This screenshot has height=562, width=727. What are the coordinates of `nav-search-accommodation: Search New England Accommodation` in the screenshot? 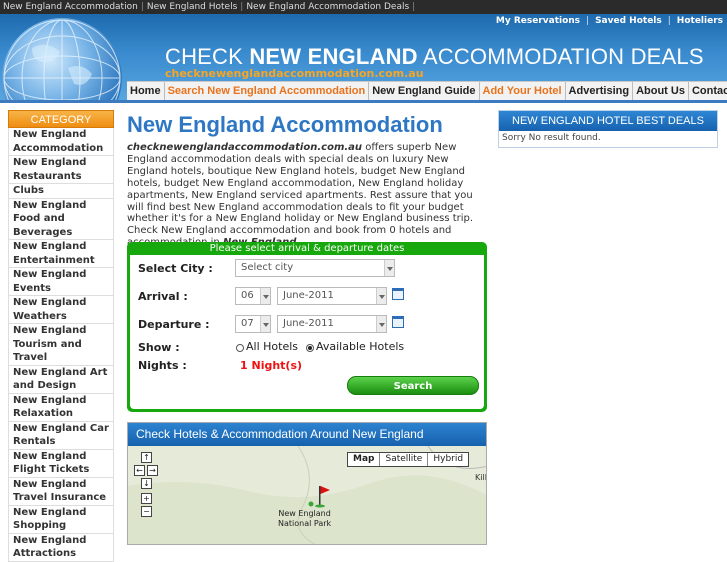 It's located at (267, 91).